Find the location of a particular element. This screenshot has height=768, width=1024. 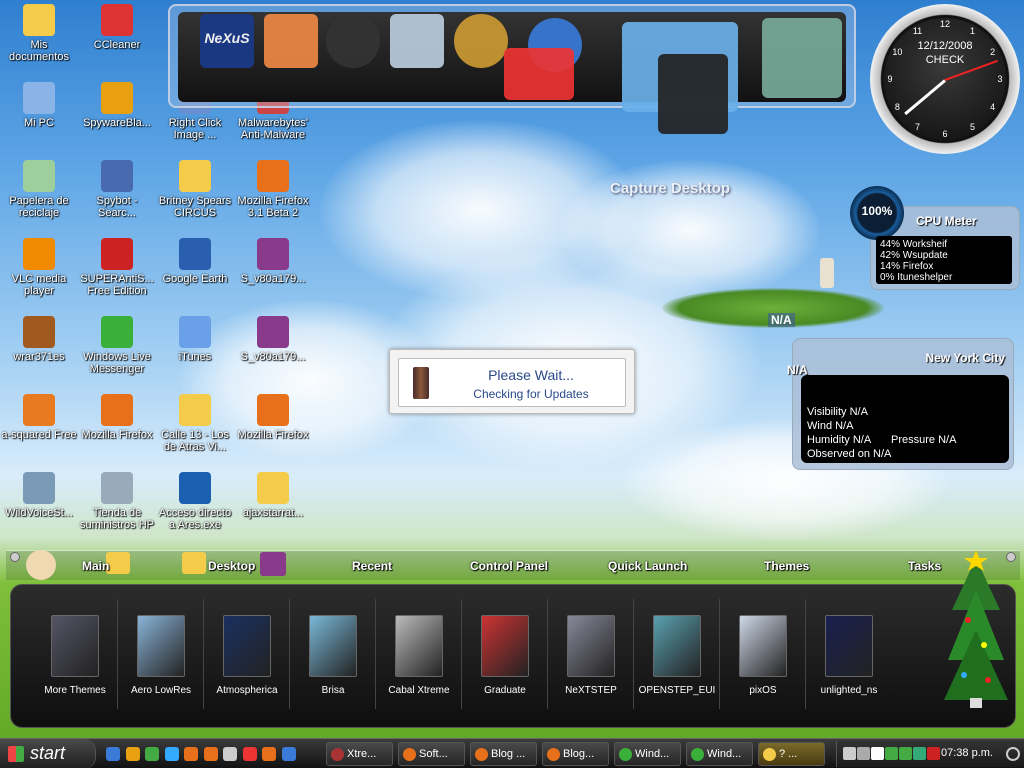

clock-label: CHECK is located at coordinates (945, 60).